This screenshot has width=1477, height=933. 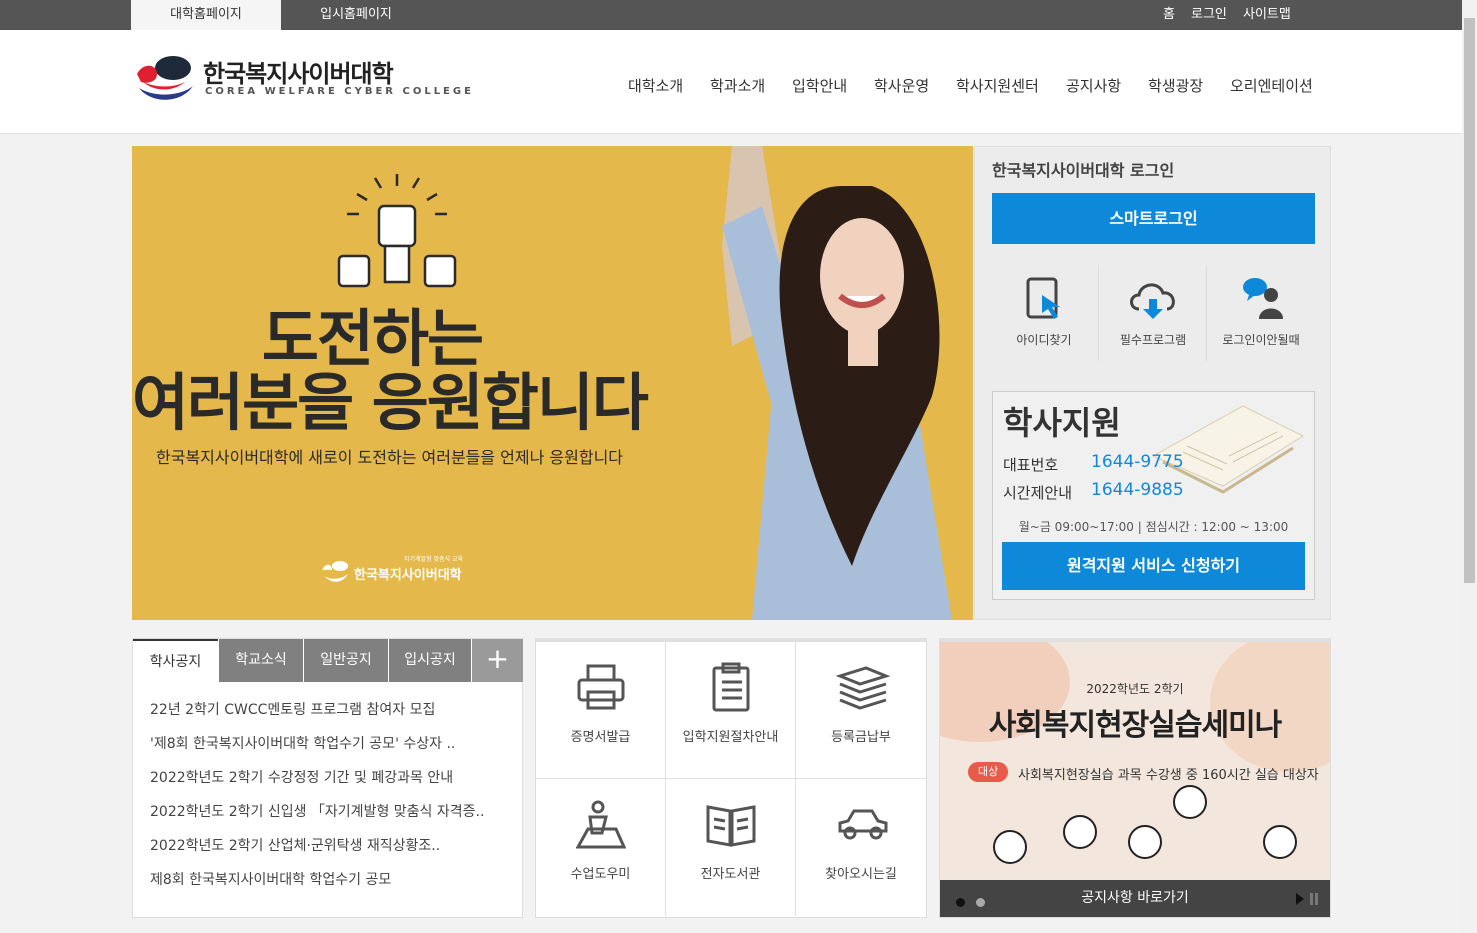 What do you see at coordinates (330, 716) in the screenshot?
I see `notice-item: 22년 2학기 CWCC멘토링 프로그램 참여자 모집` at bounding box center [330, 716].